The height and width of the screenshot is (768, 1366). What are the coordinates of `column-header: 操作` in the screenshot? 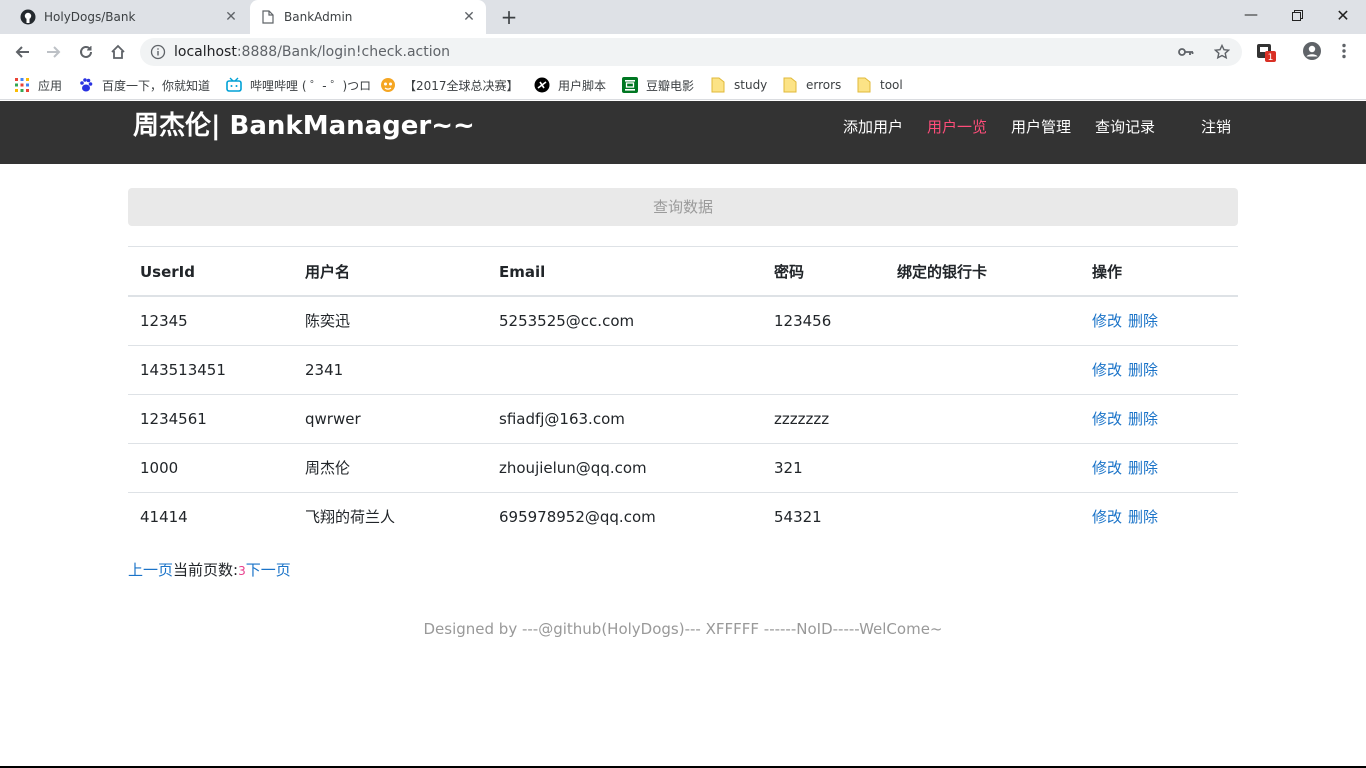 It's located at (1107, 272).